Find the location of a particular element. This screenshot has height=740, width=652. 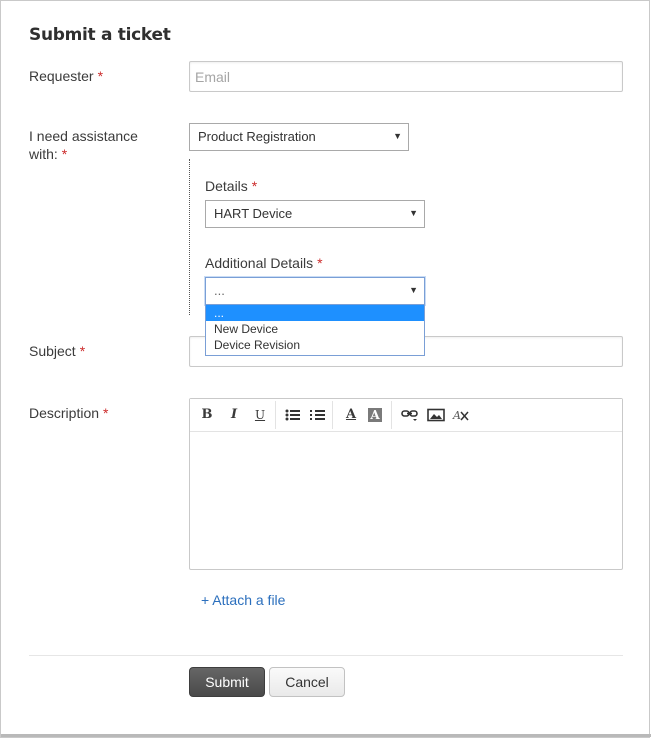

window-bottom-edge is located at coordinates (326, 735).